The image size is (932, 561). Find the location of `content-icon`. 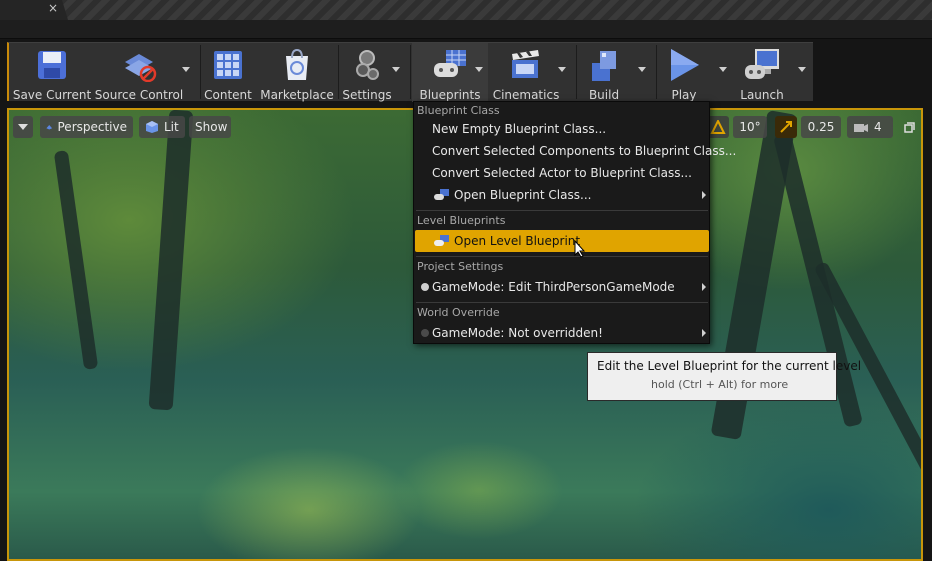

content-icon is located at coordinates (228, 65).